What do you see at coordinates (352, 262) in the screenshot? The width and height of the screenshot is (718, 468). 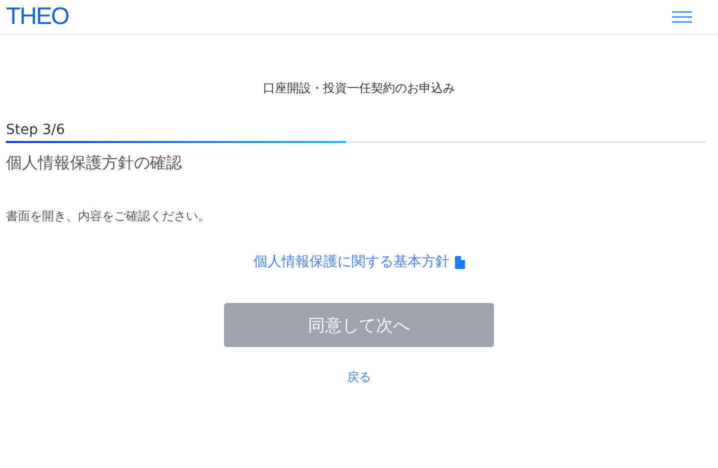 I see `document-link: 個人情報保護に関する基本方針` at bounding box center [352, 262].